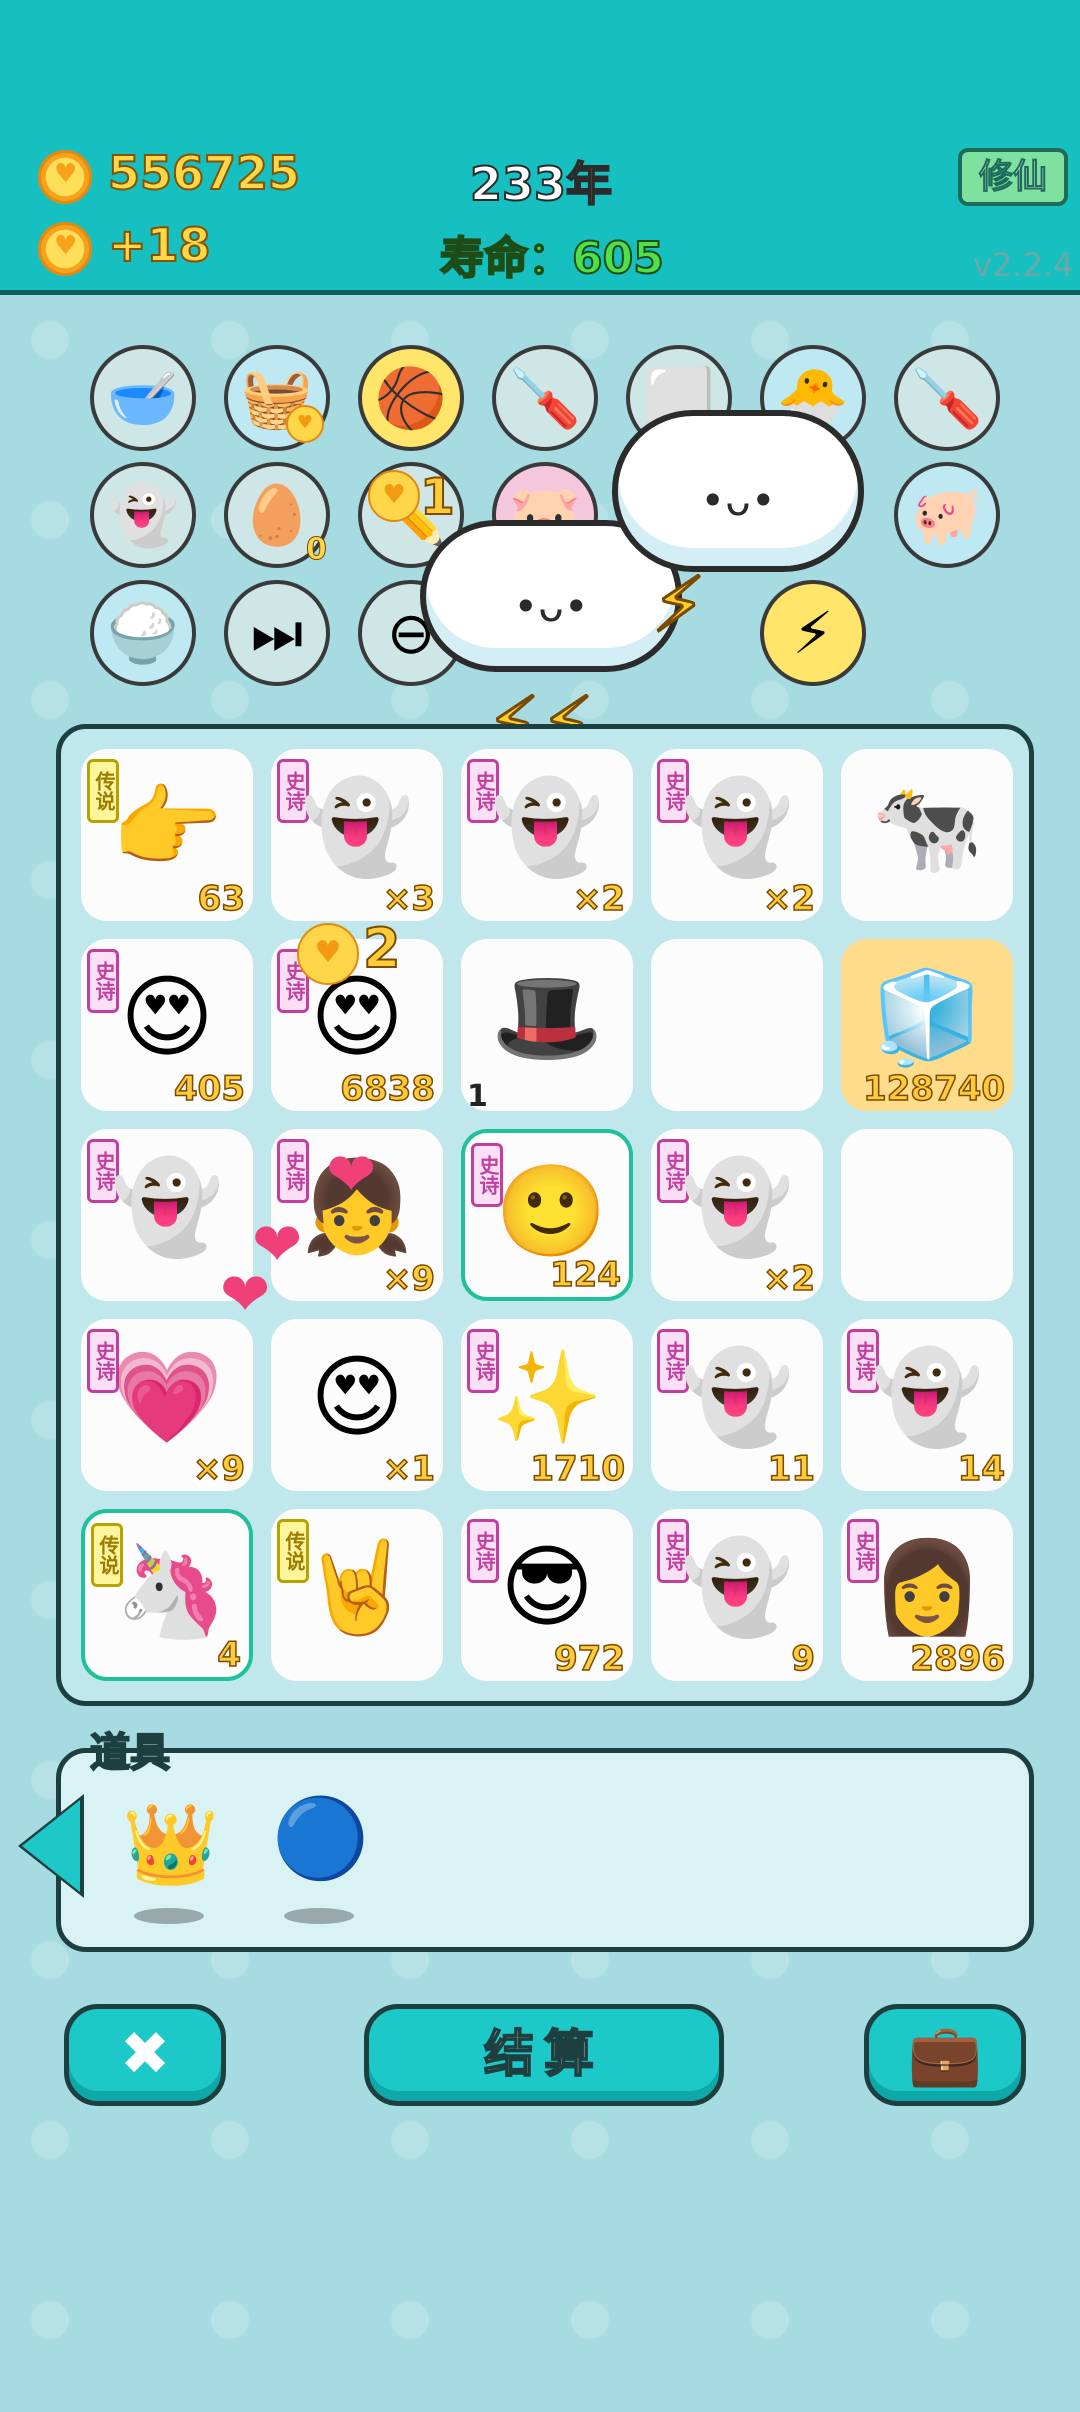 Image resolution: width=1080 pixels, height=2412 pixels. Describe the element at coordinates (551, 1211) in the screenshot. I see `face-icon: 🙂` at that location.